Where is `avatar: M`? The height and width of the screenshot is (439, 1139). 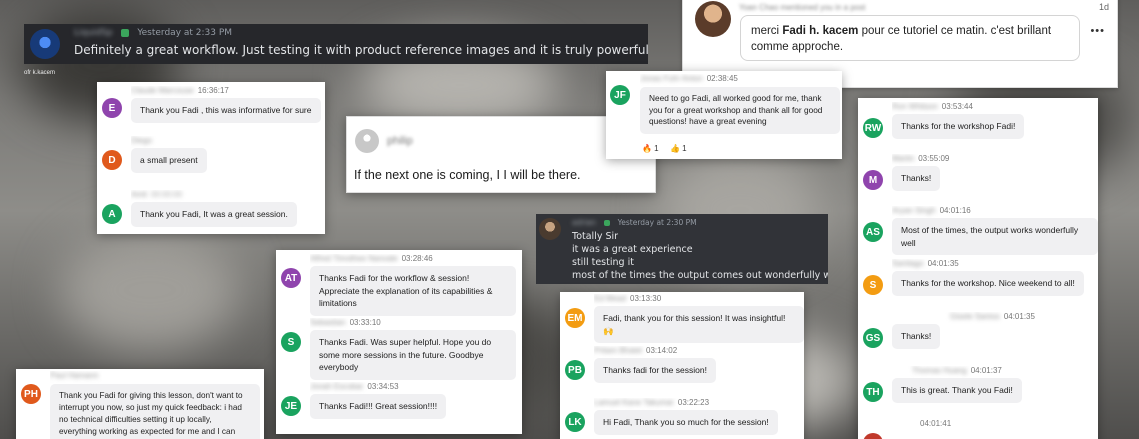 avatar: M is located at coordinates (873, 180).